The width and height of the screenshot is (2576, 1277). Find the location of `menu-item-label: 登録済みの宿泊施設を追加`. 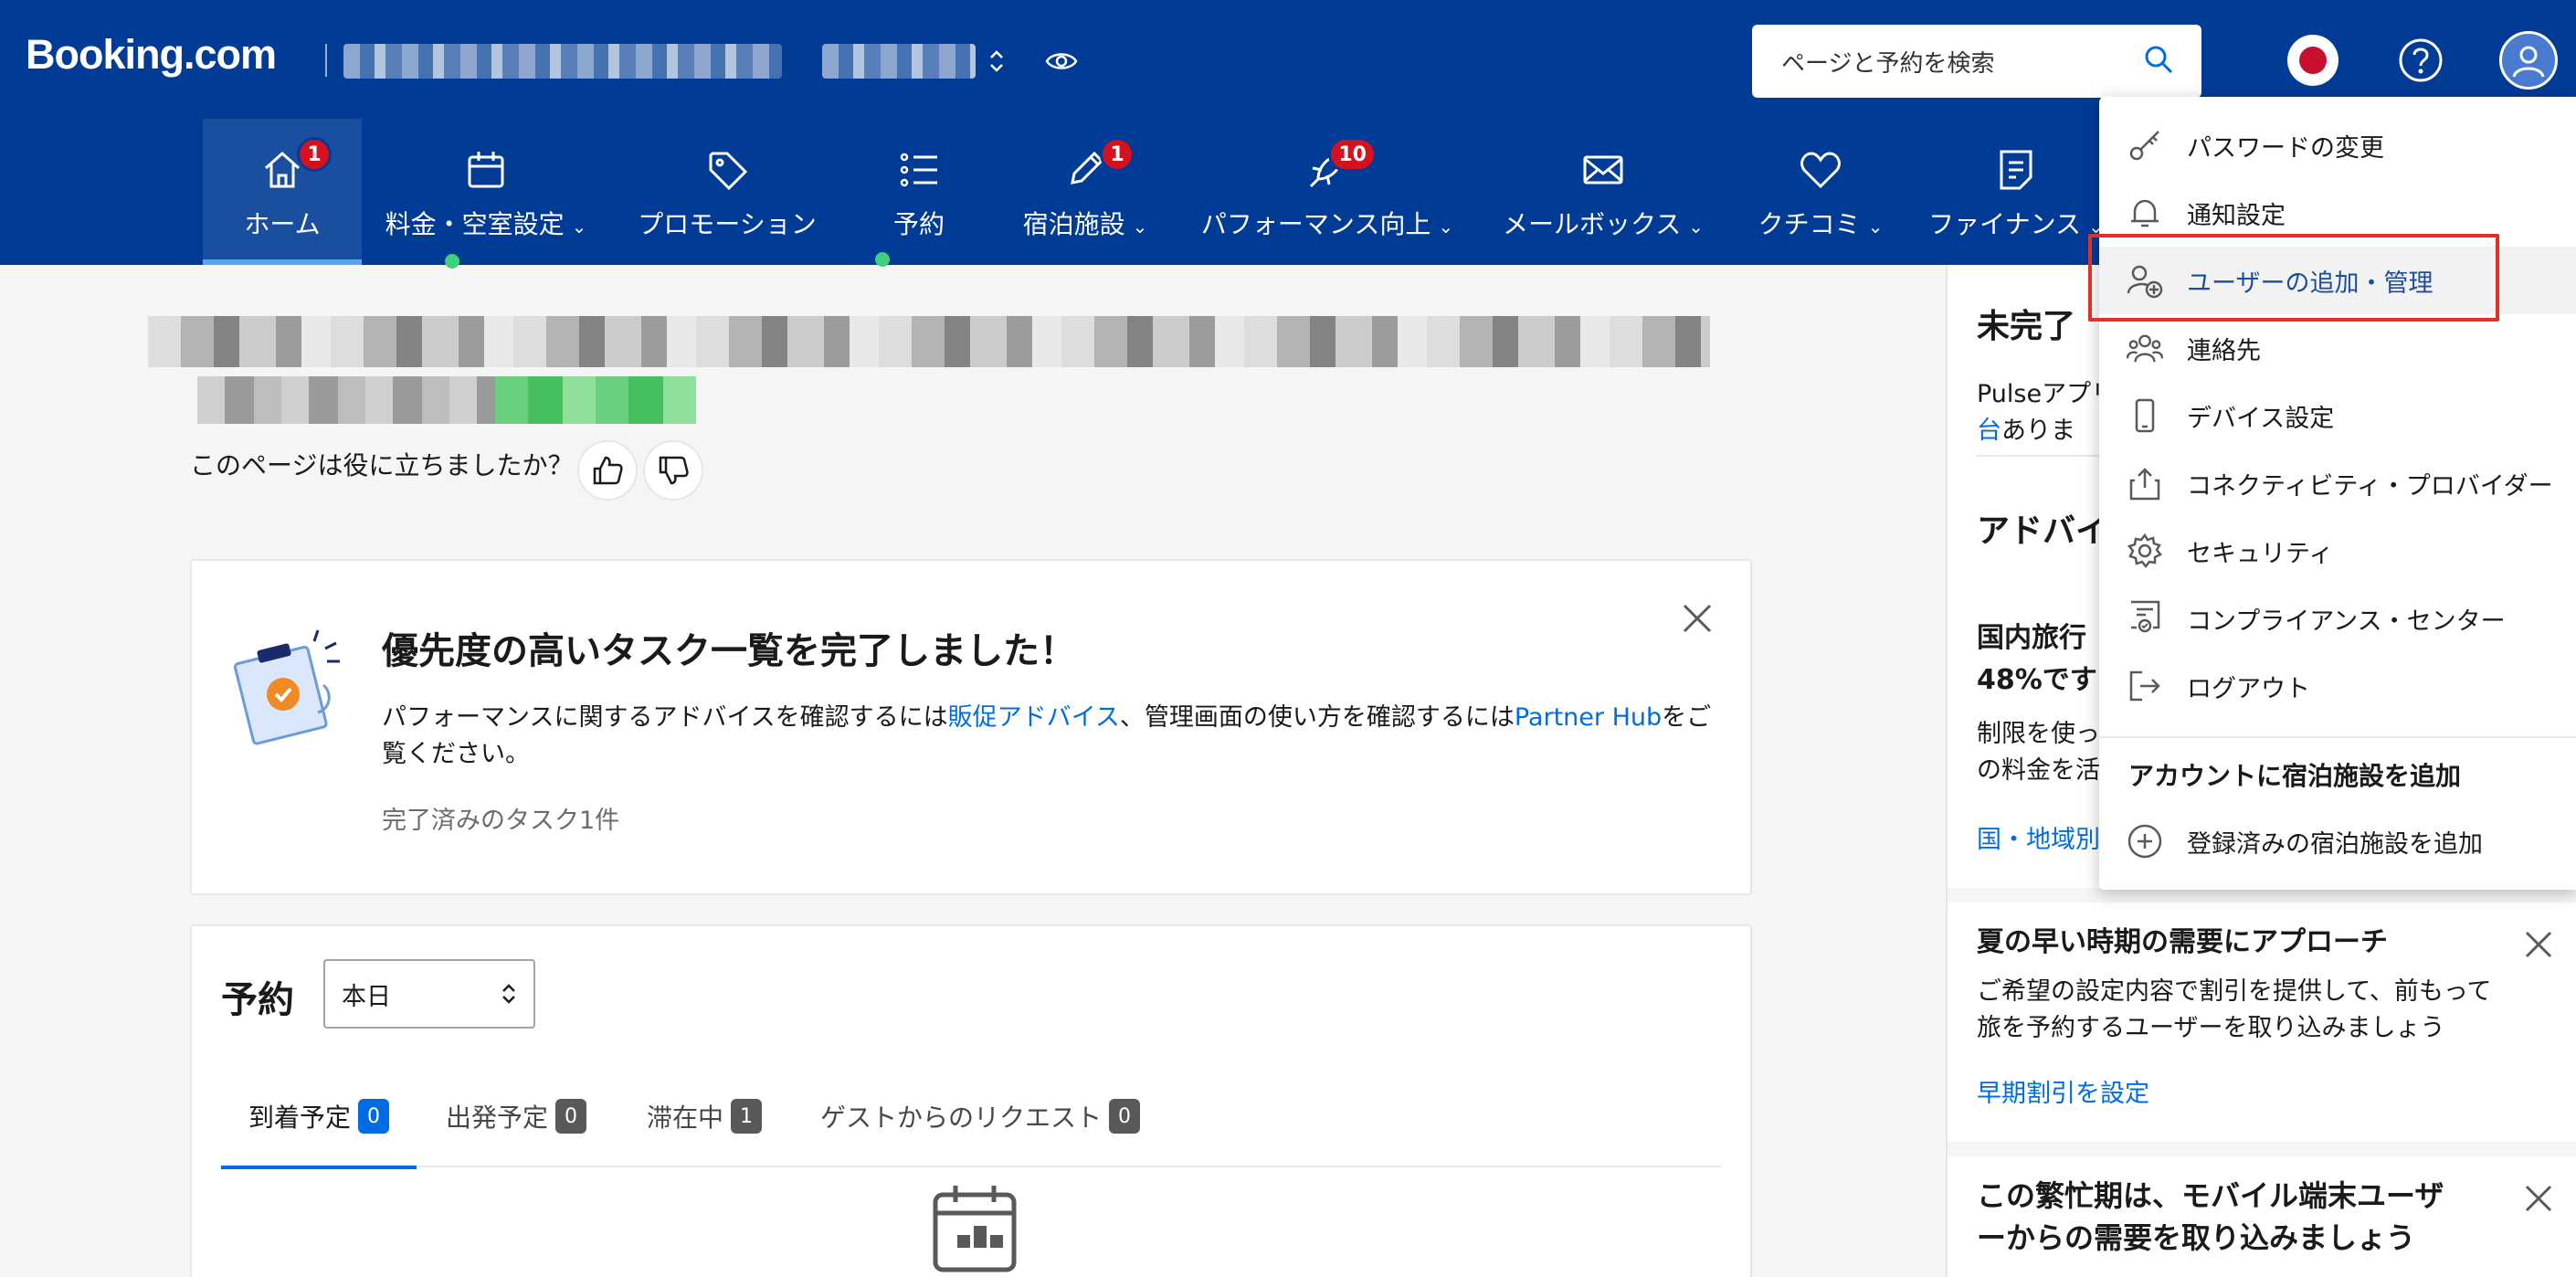

menu-item-label: 登録済みの宿泊施設を追加 is located at coordinates (2335, 844).